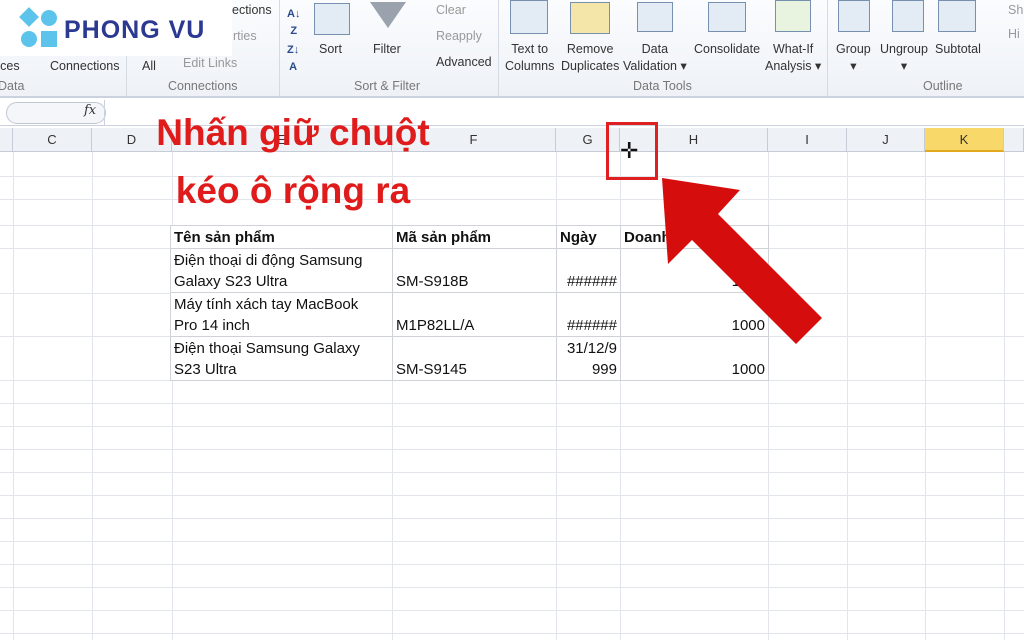 This screenshot has height=640, width=1024. What do you see at coordinates (588, 358) in the screenshot?
I see `cell-date: 31/12/9 999` at bounding box center [588, 358].